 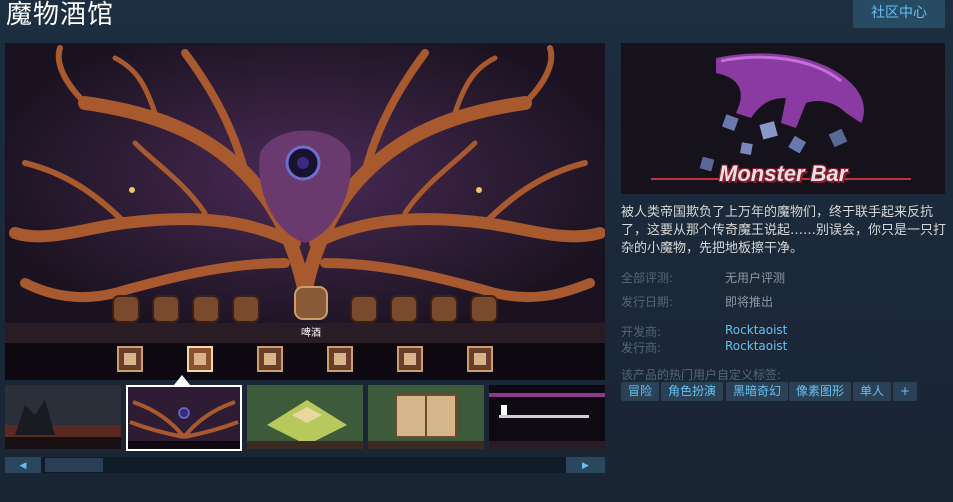 What do you see at coordinates (647, 278) in the screenshot?
I see `reviews-label: 全部评测:` at bounding box center [647, 278].